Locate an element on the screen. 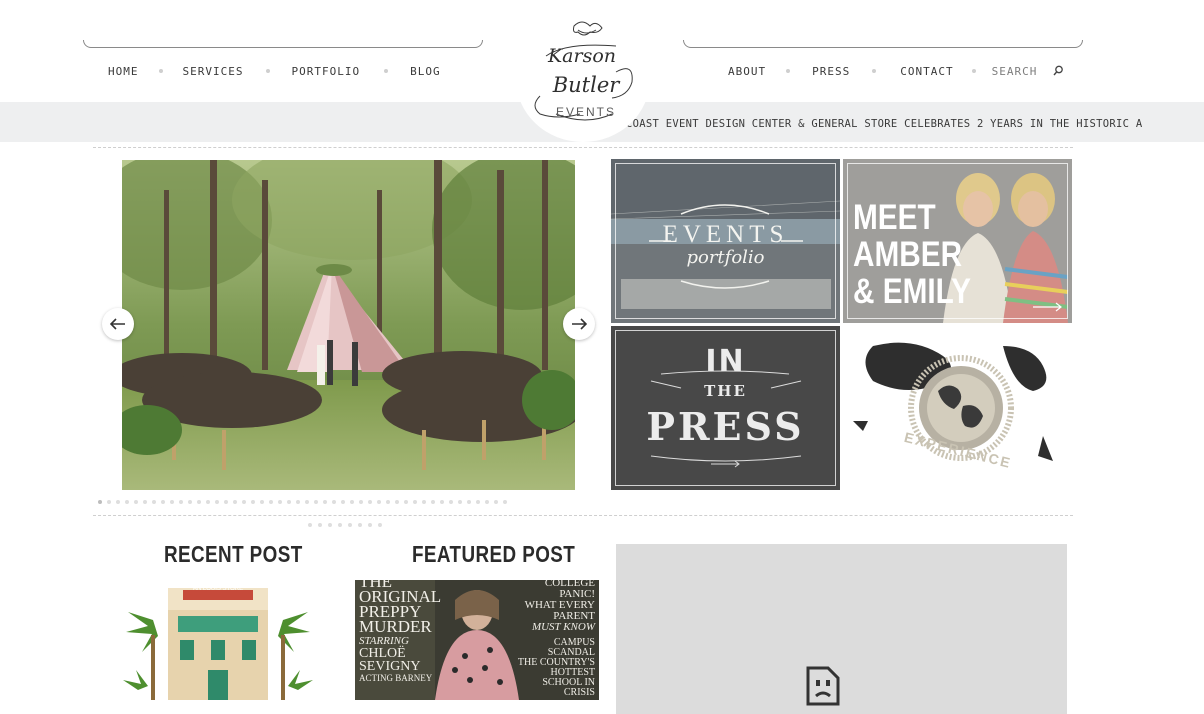 This screenshot has height=714, width=1204. nav-contact-link: CONTACT is located at coordinates (926, 71).